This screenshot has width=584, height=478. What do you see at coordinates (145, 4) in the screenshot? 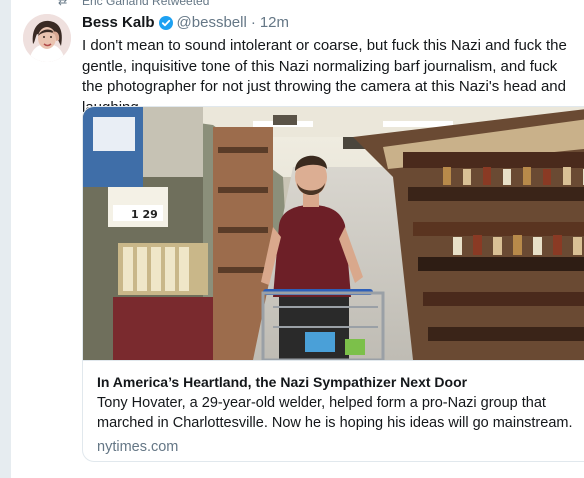
I see `retweet-context-label: Eric Garland Retweeted` at bounding box center [145, 4].